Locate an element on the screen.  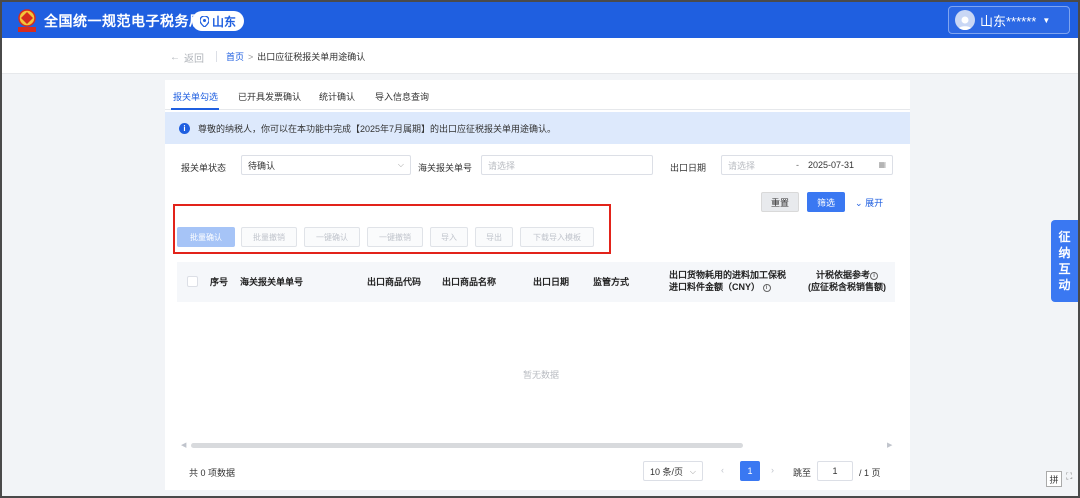
total-count: 共 0 项数据 is located at coordinates (212, 473).